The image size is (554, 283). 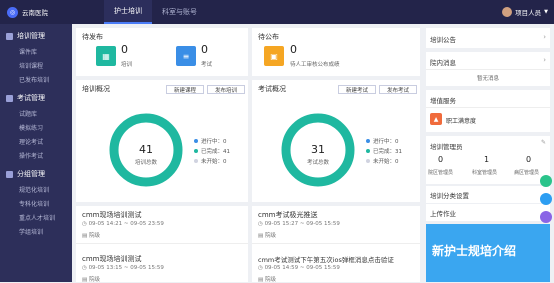 What do you see at coordinates (106, 56) in the screenshot?
I see `training-icon: ▦` at bounding box center [106, 56].